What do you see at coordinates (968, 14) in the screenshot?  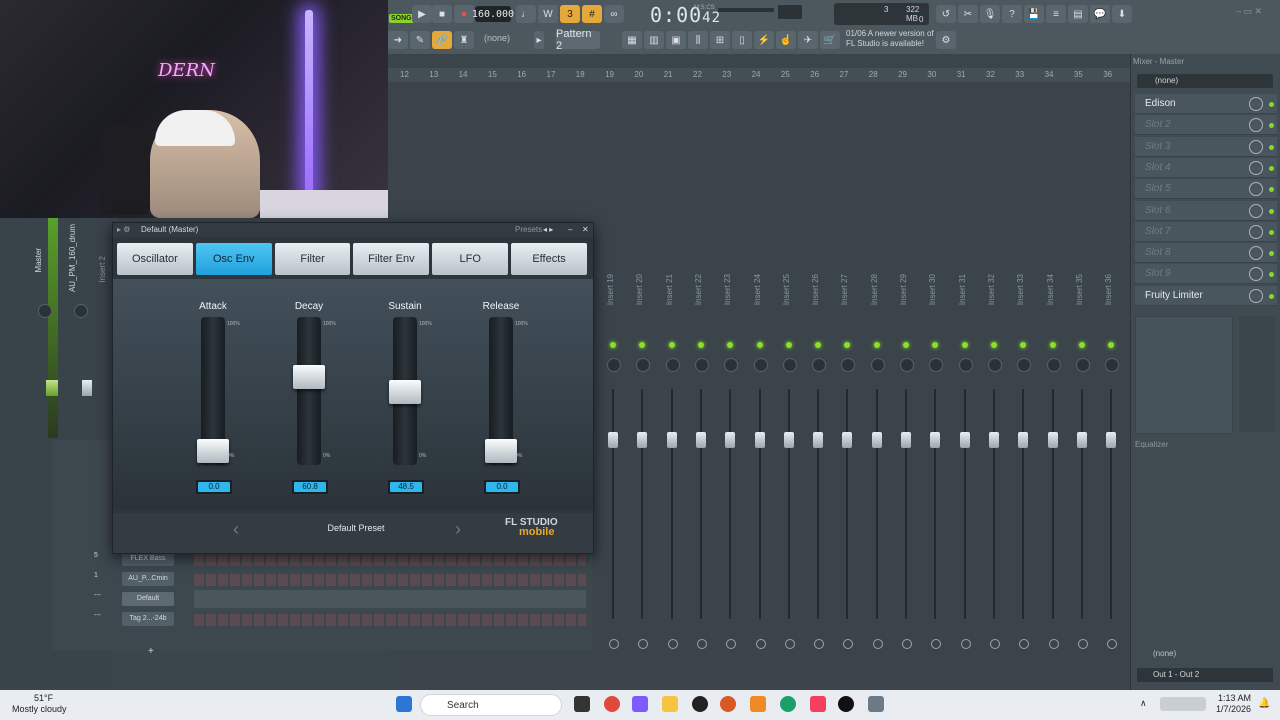 I see `cut-icon: ✂` at bounding box center [968, 14].